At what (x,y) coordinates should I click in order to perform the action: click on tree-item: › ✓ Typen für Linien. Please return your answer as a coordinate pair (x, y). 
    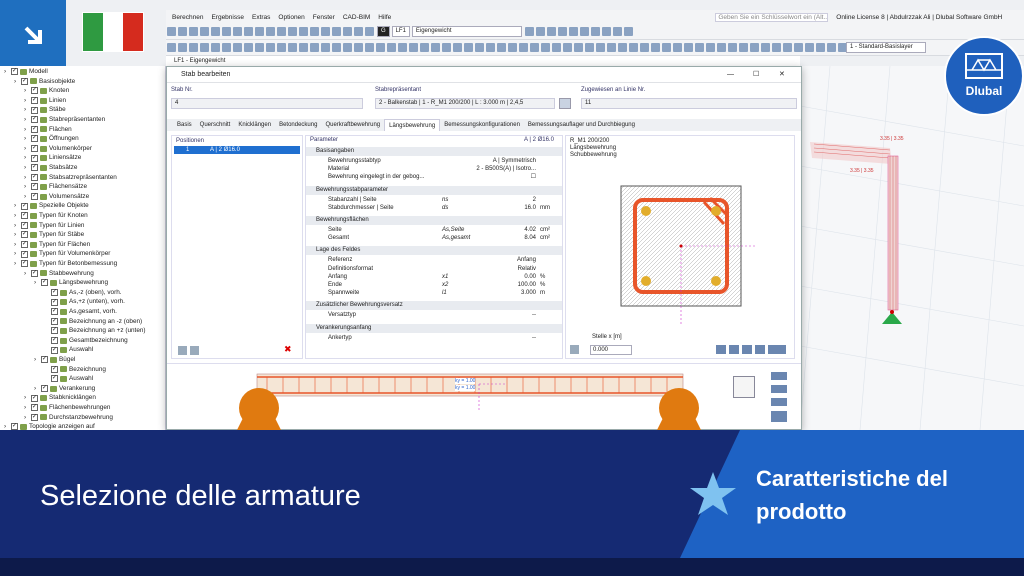
    Looking at the image, I should click on (49, 226).